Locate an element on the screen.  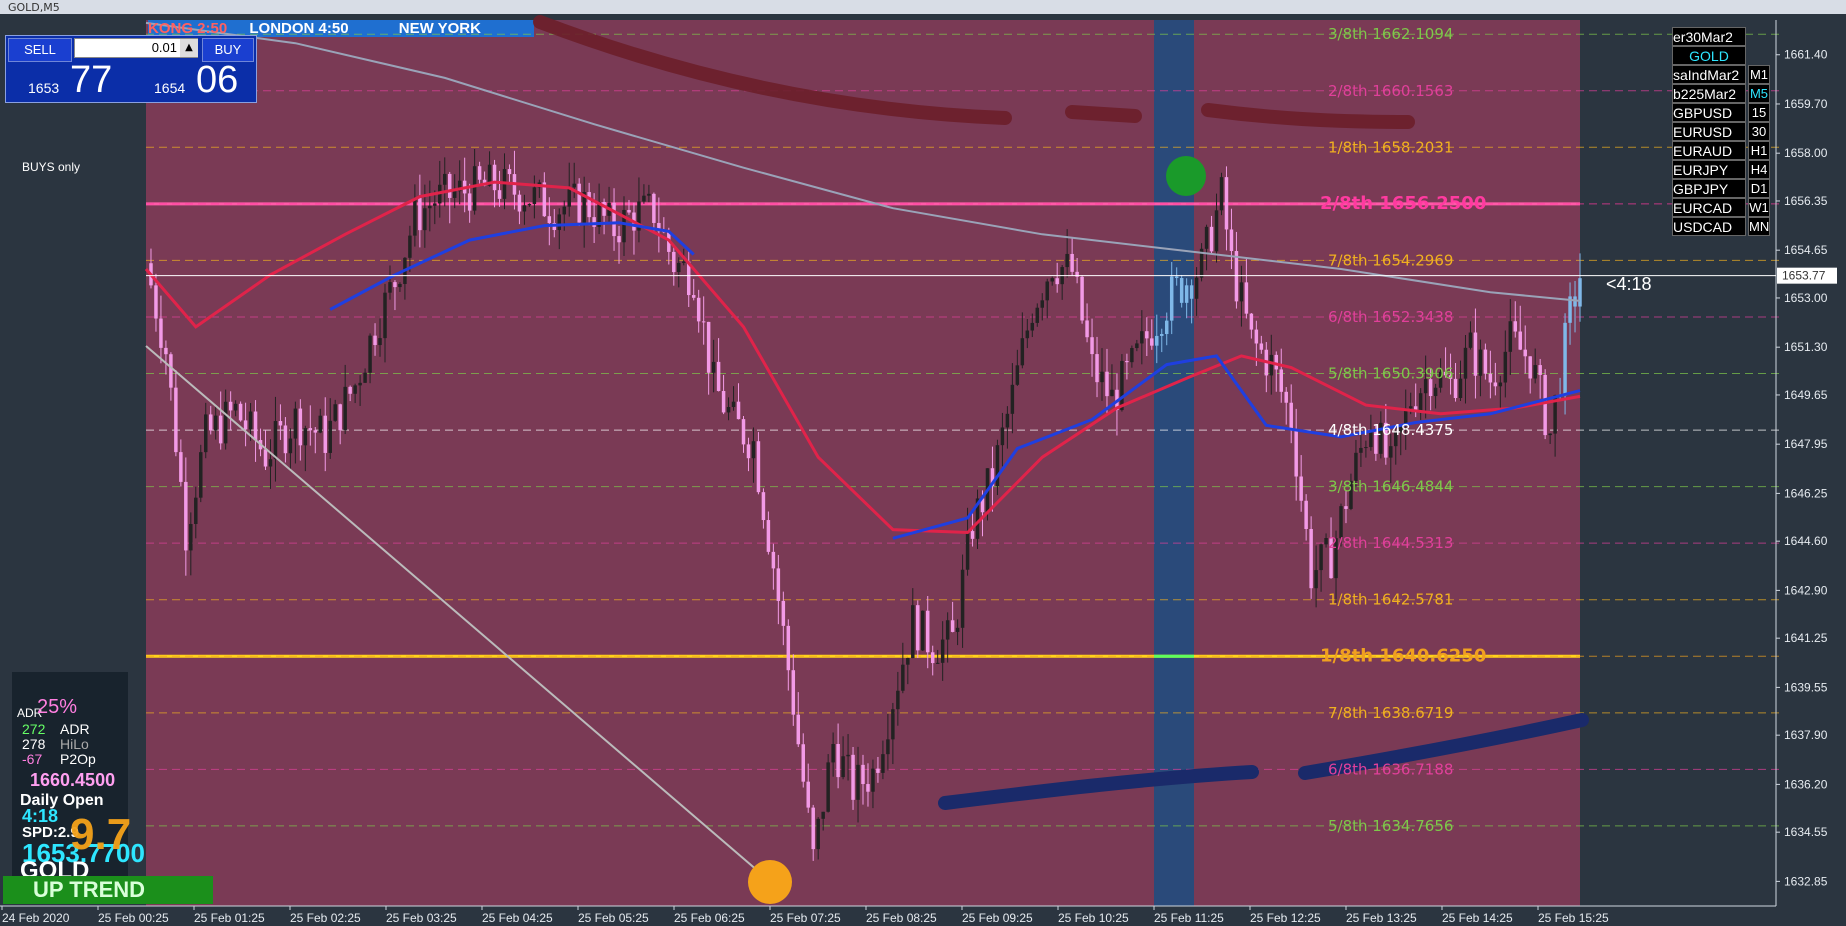
symbol-button: er30Mar2 is located at coordinates (1709, 36).